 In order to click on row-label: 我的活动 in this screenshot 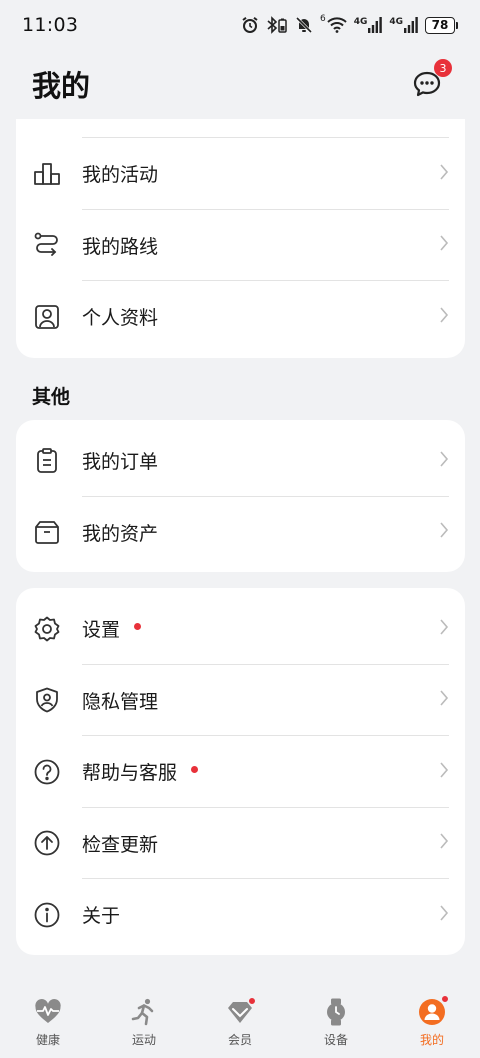, I will do `click(120, 175)`.